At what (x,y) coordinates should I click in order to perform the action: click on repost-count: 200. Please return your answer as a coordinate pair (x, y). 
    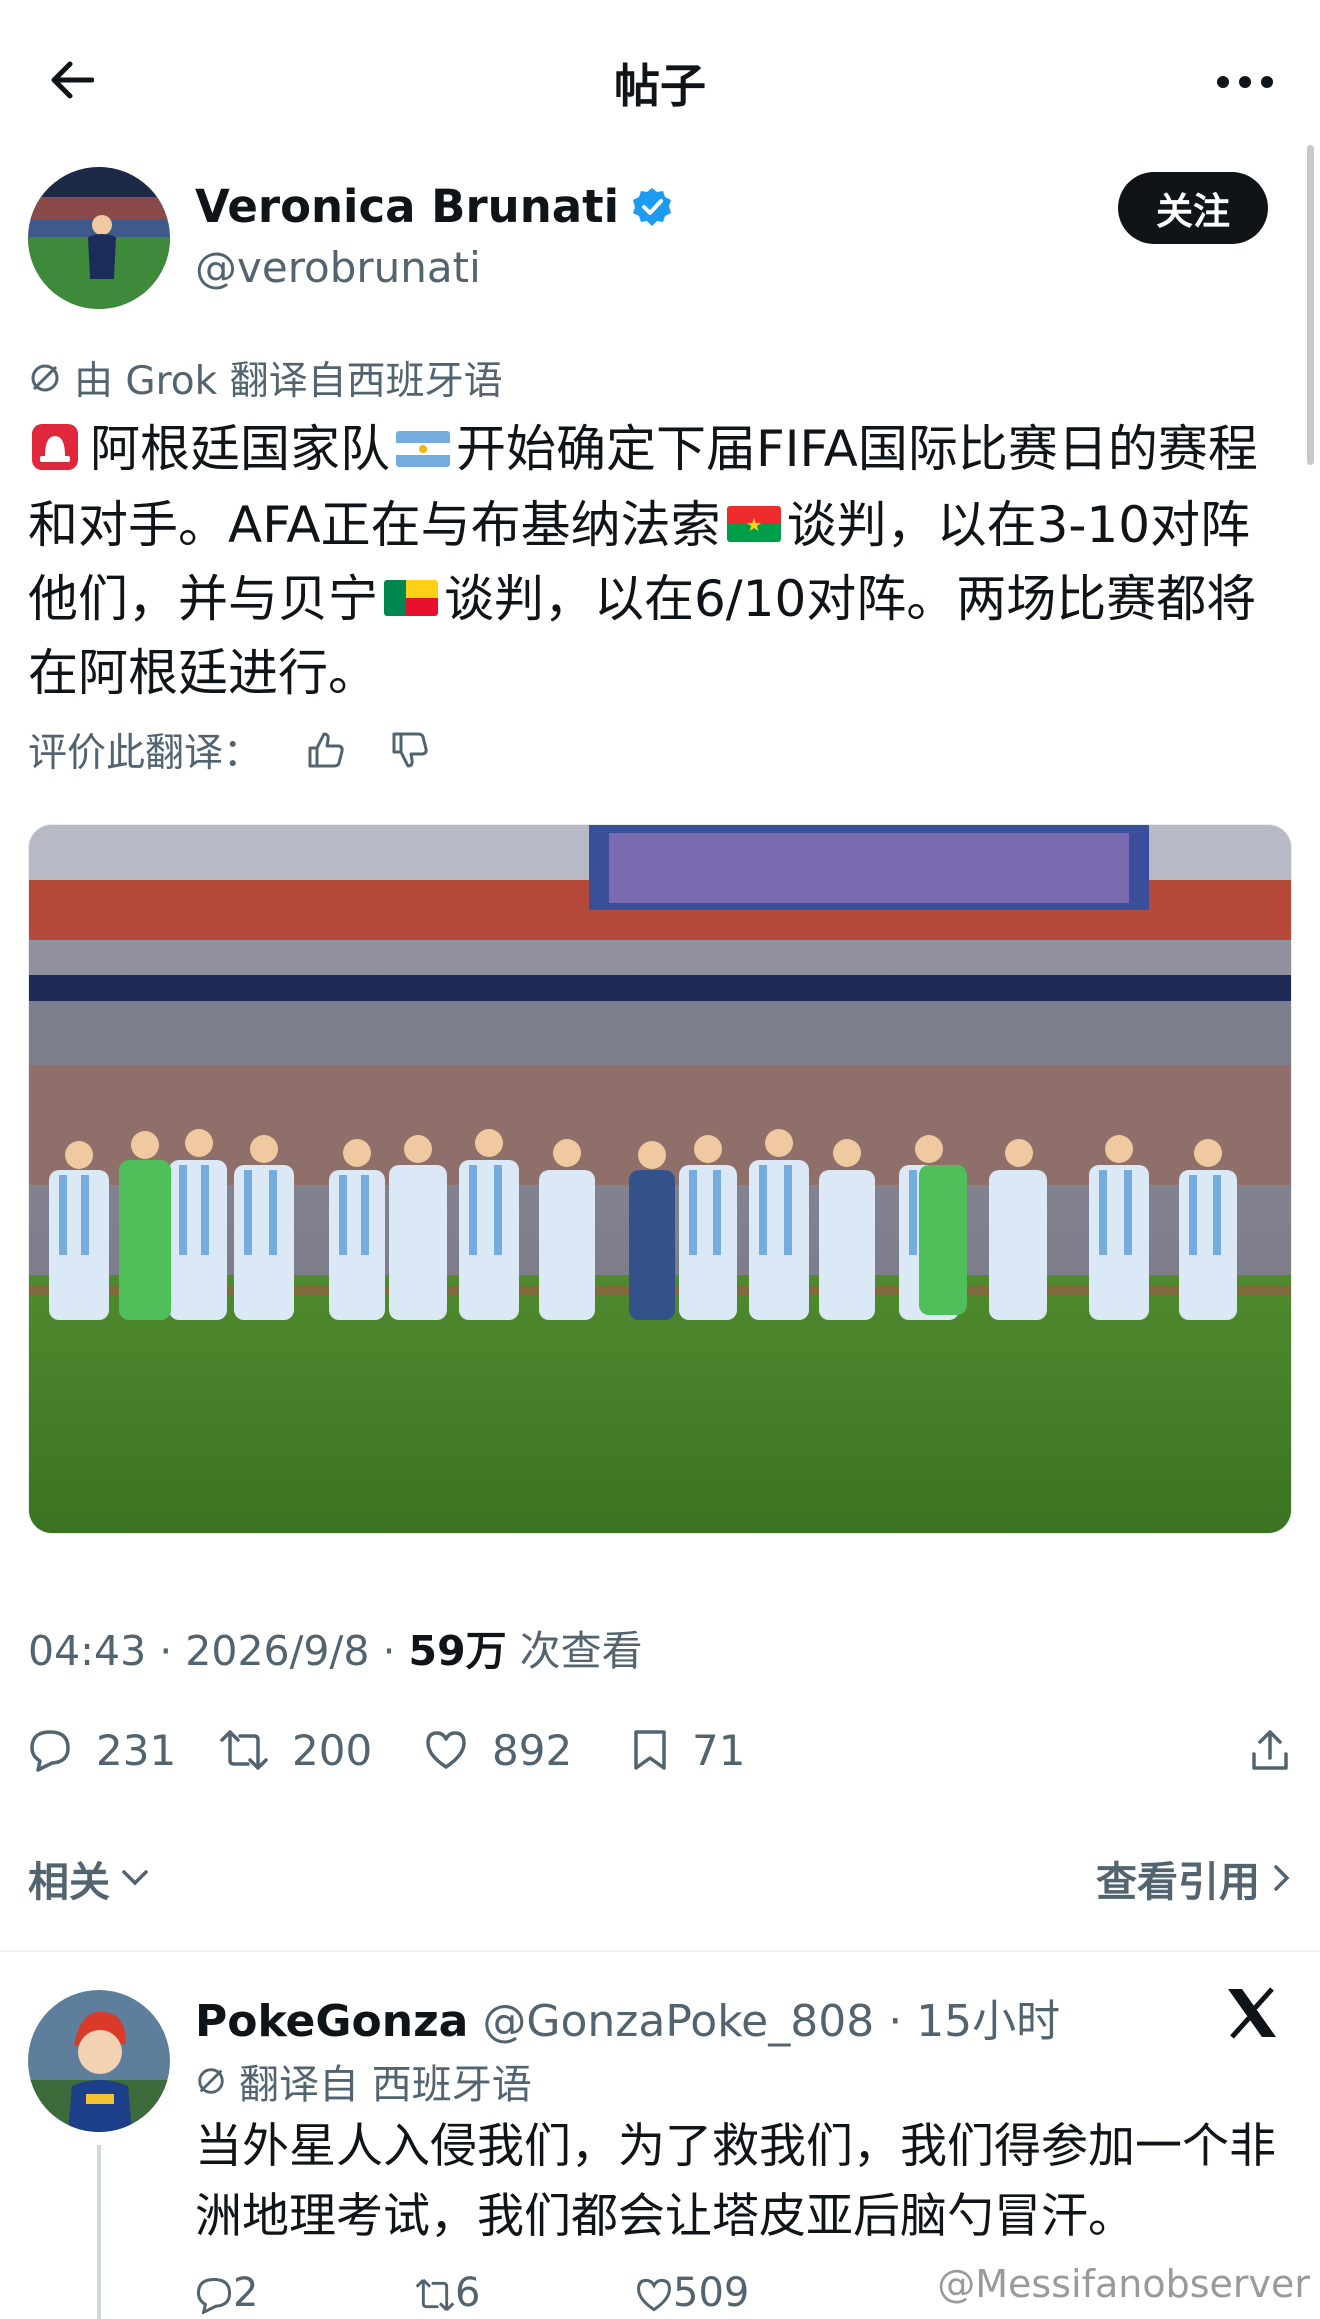
    Looking at the image, I should click on (332, 1750).